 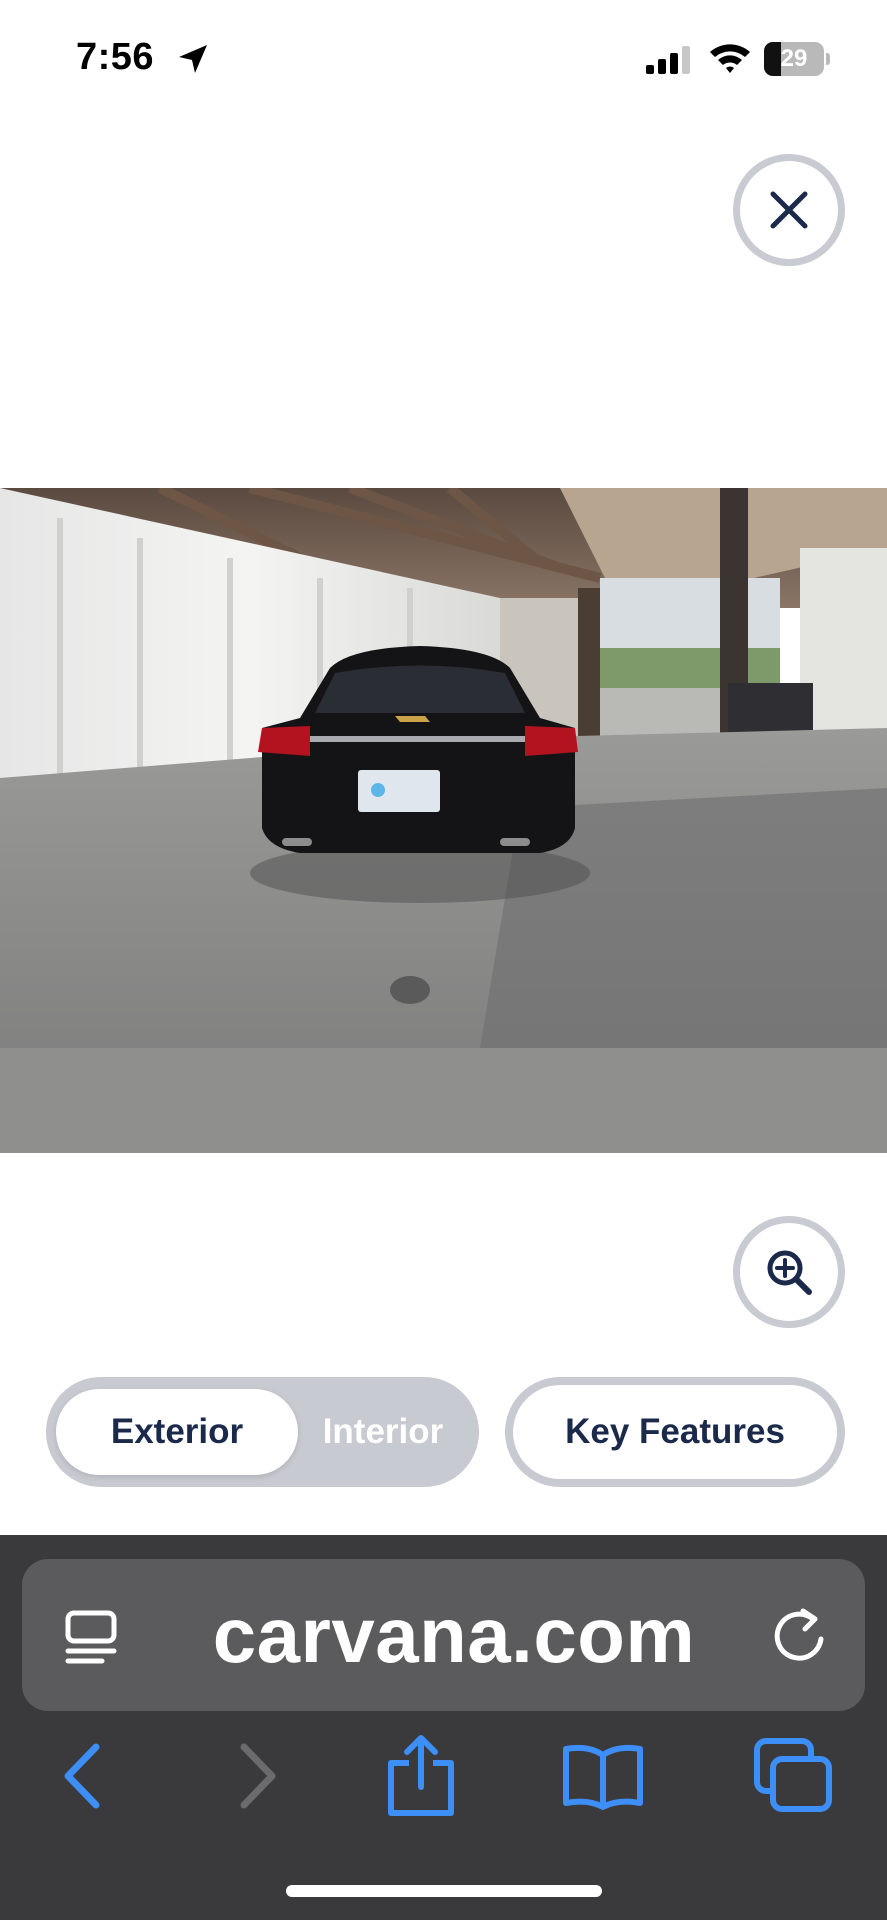 What do you see at coordinates (177, 1432) in the screenshot?
I see `tab-exterior: Exterior` at bounding box center [177, 1432].